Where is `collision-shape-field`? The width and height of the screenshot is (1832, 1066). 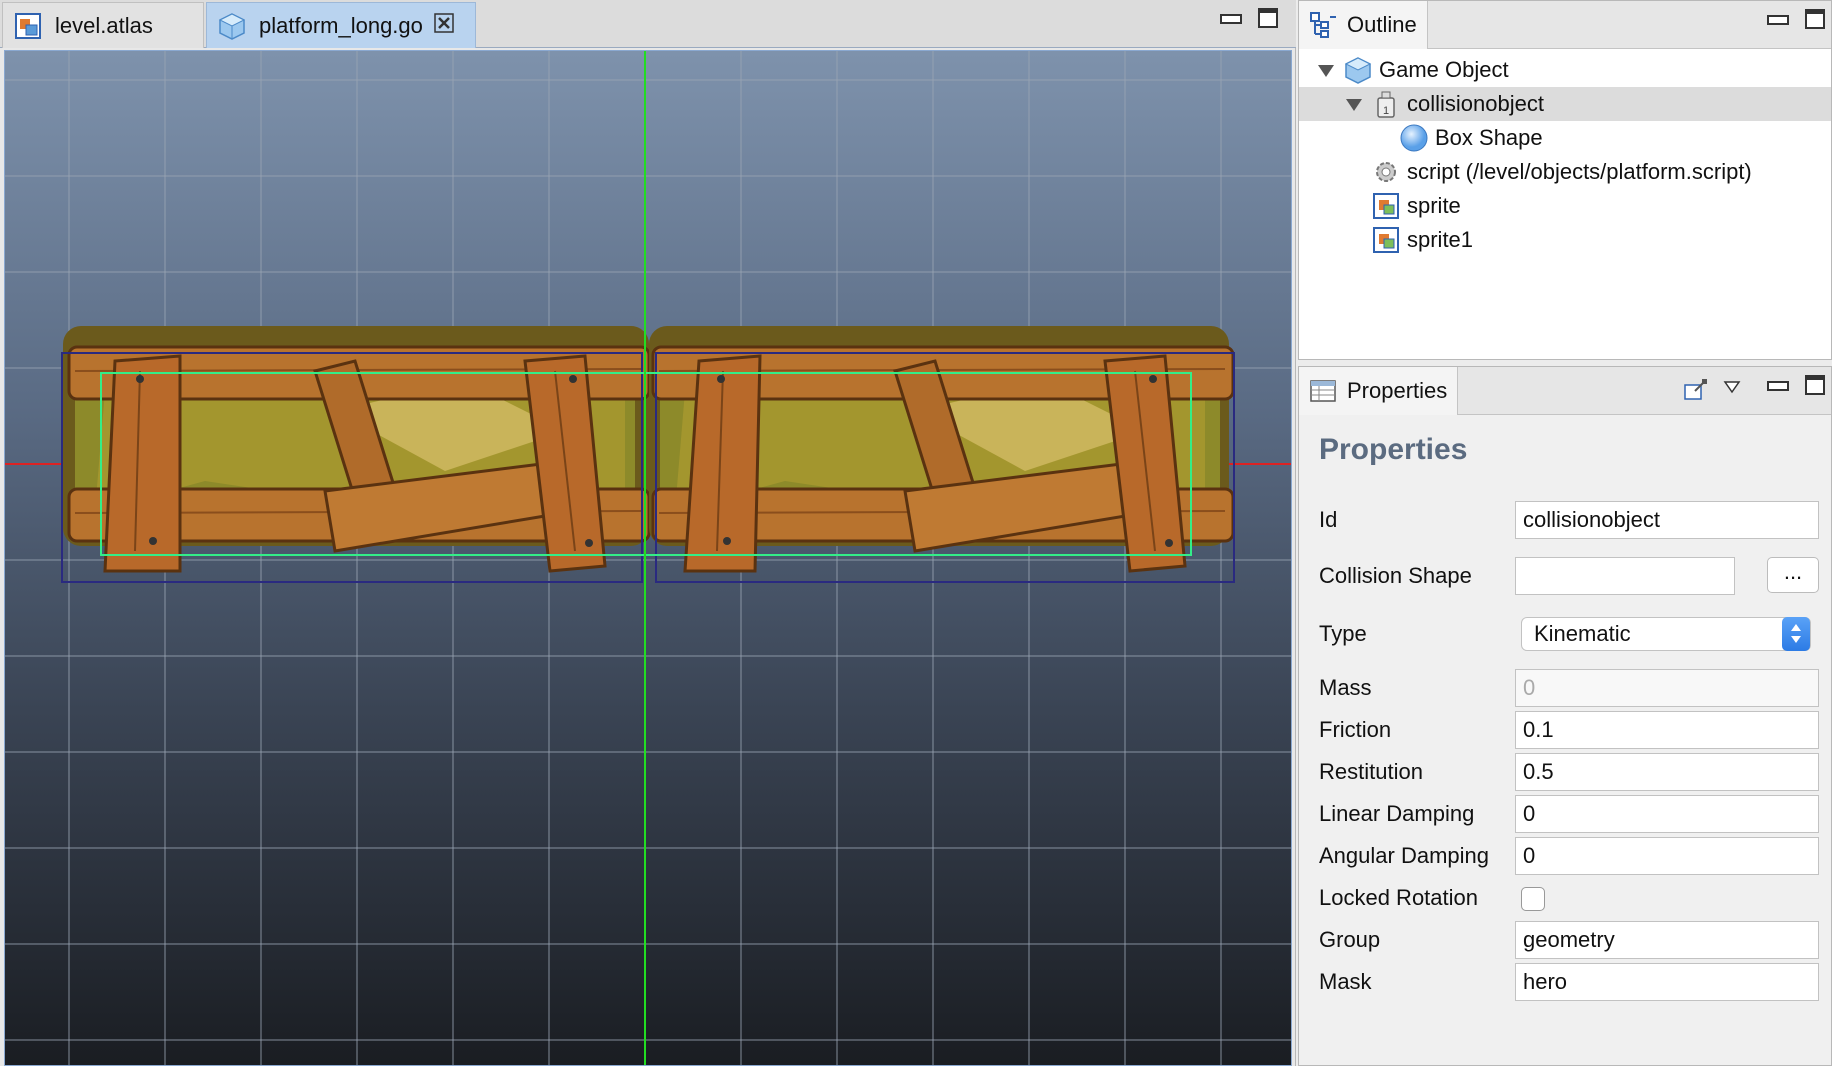
collision-shape-field is located at coordinates (1625, 576).